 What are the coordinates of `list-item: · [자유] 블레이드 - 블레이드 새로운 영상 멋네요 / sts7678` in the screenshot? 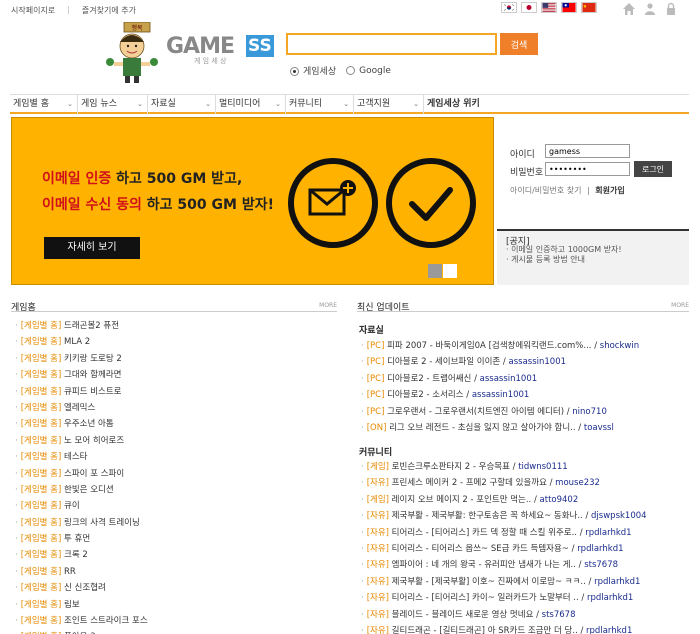 It's located at (526, 615).